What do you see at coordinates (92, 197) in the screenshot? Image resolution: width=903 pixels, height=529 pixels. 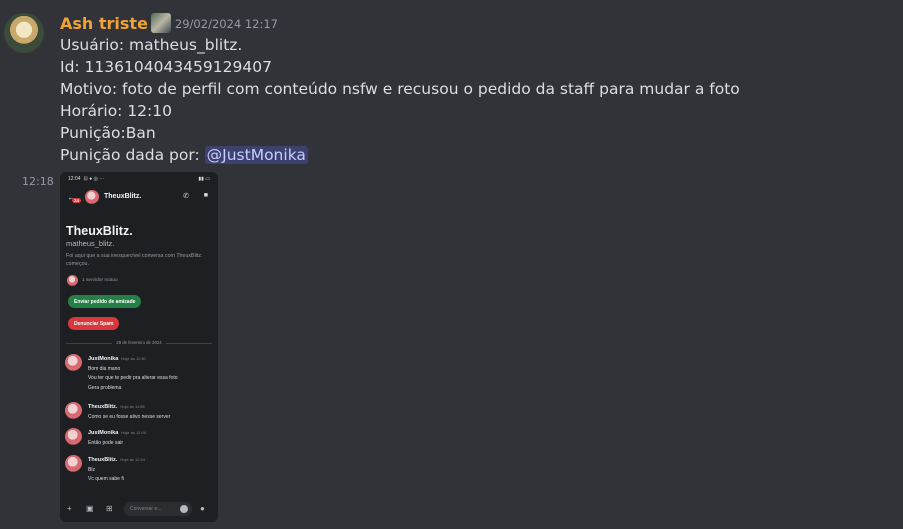 I see `header-avatar` at bounding box center [92, 197].